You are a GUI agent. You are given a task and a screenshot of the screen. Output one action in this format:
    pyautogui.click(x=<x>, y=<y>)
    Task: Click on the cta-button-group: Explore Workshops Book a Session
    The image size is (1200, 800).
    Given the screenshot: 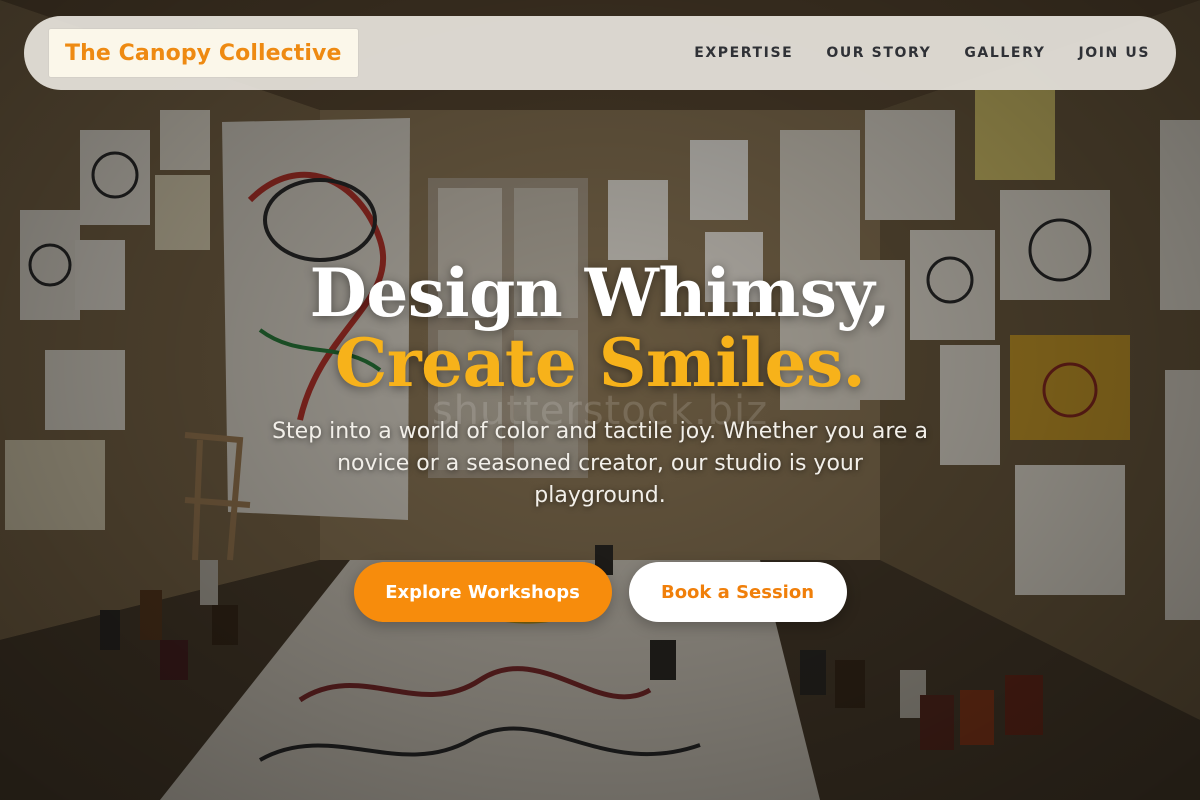 What is the action you would take?
    pyautogui.click(x=600, y=592)
    